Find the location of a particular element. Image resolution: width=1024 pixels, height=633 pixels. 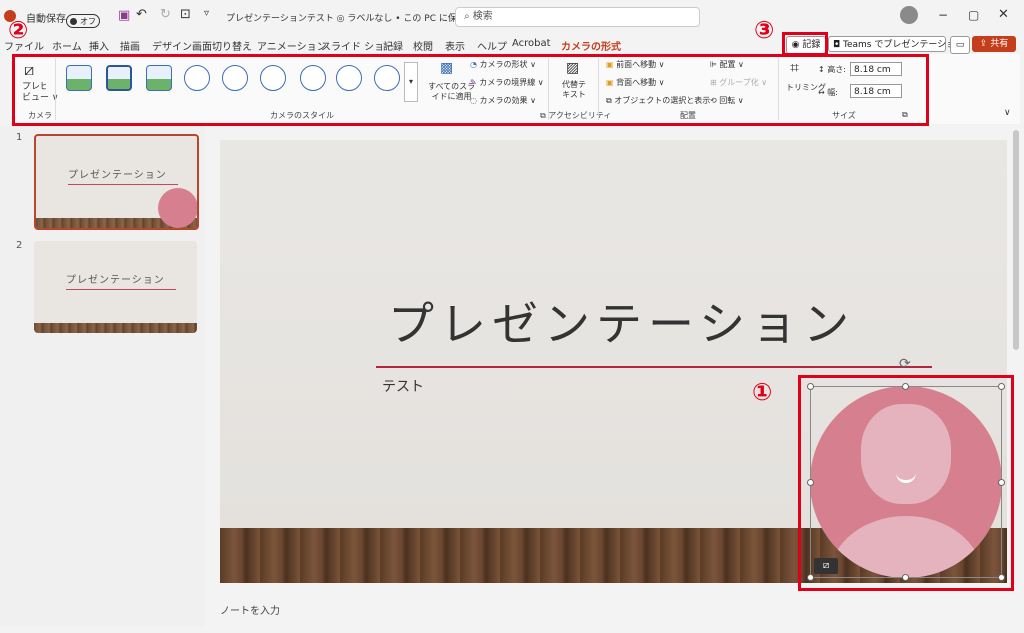

autosave-label: 自動保存 is located at coordinates (46, 19).